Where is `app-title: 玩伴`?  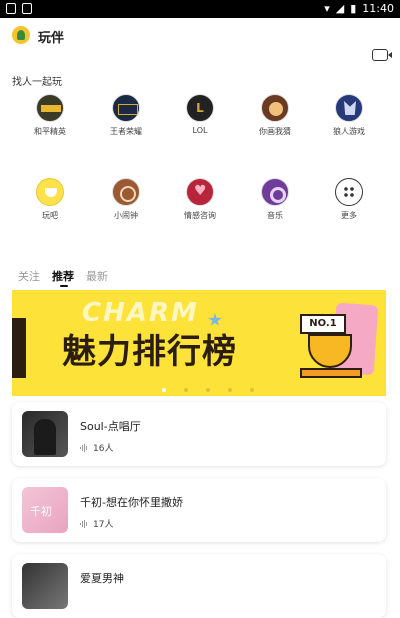
app-title: 玩伴 is located at coordinates (51, 38).